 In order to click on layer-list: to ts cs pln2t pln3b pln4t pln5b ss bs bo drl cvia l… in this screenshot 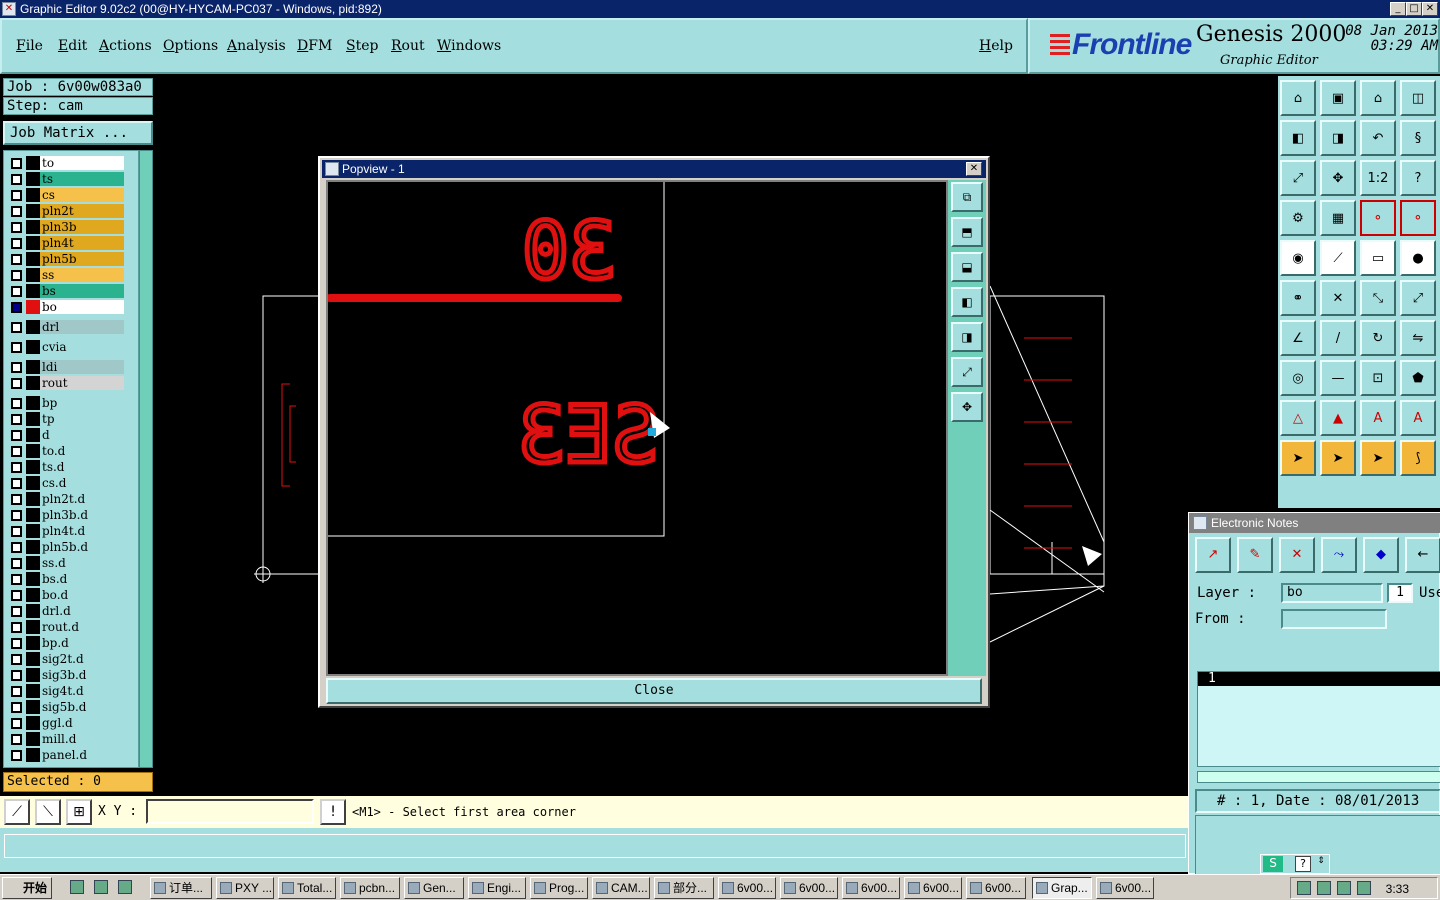, I will do `click(71, 459)`.